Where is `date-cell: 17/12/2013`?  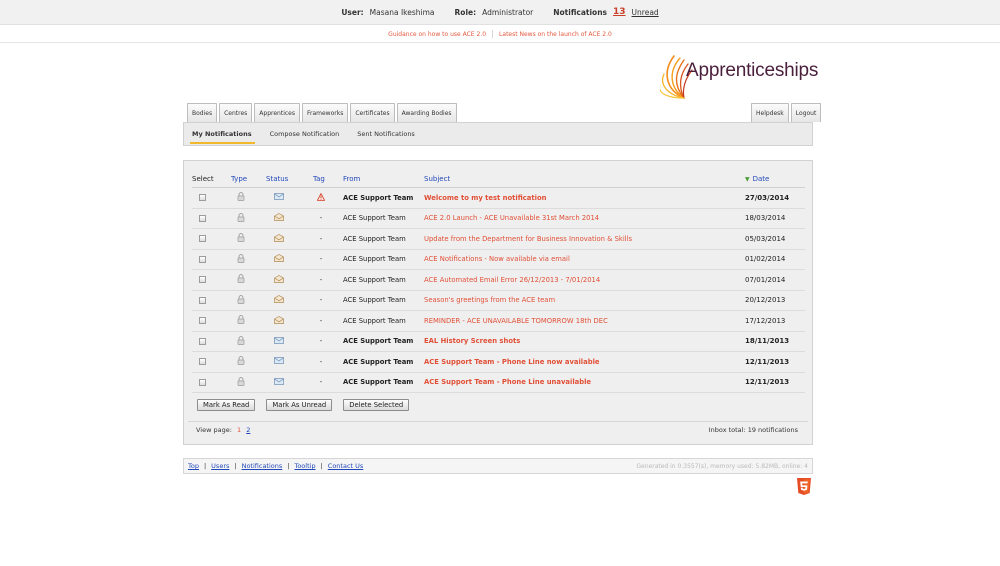 date-cell: 17/12/2013 is located at coordinates (765, 320).